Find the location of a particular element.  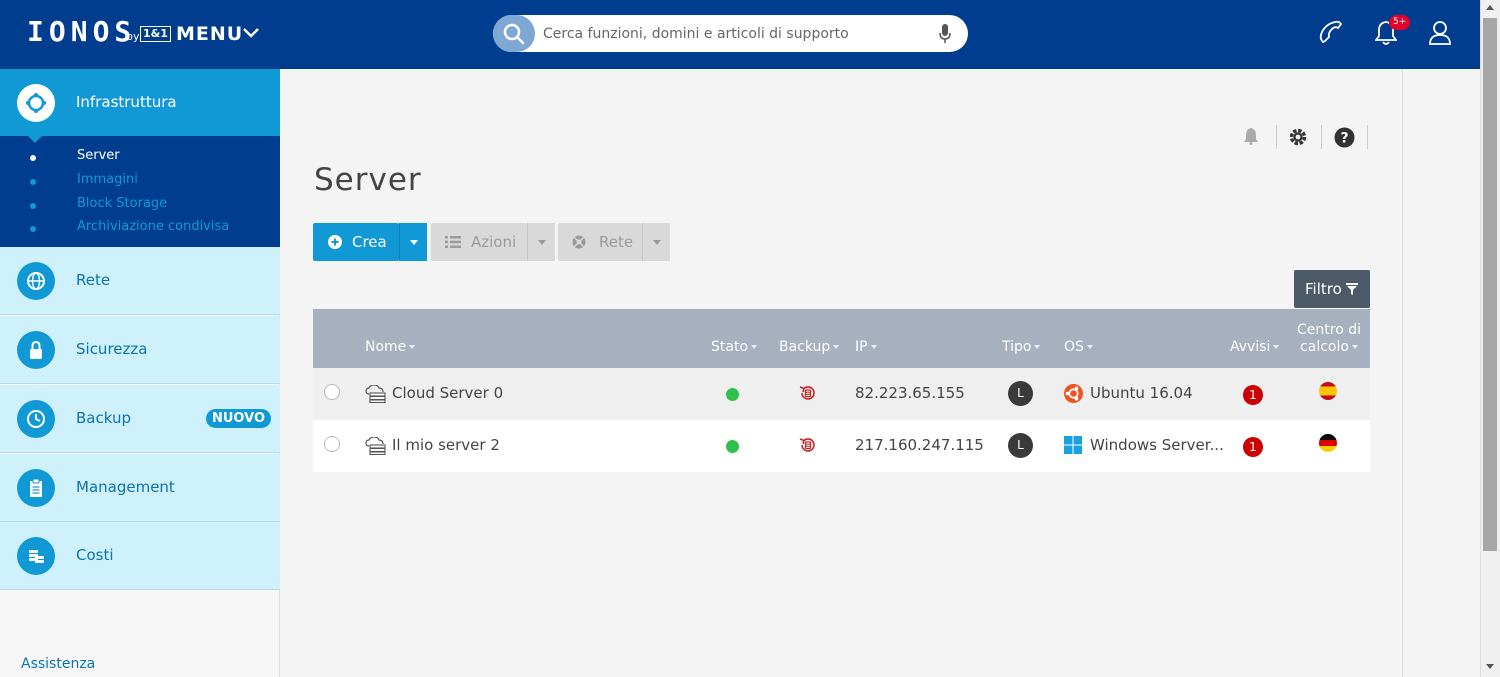

gear-icon is located at coordinates (1298, 137).